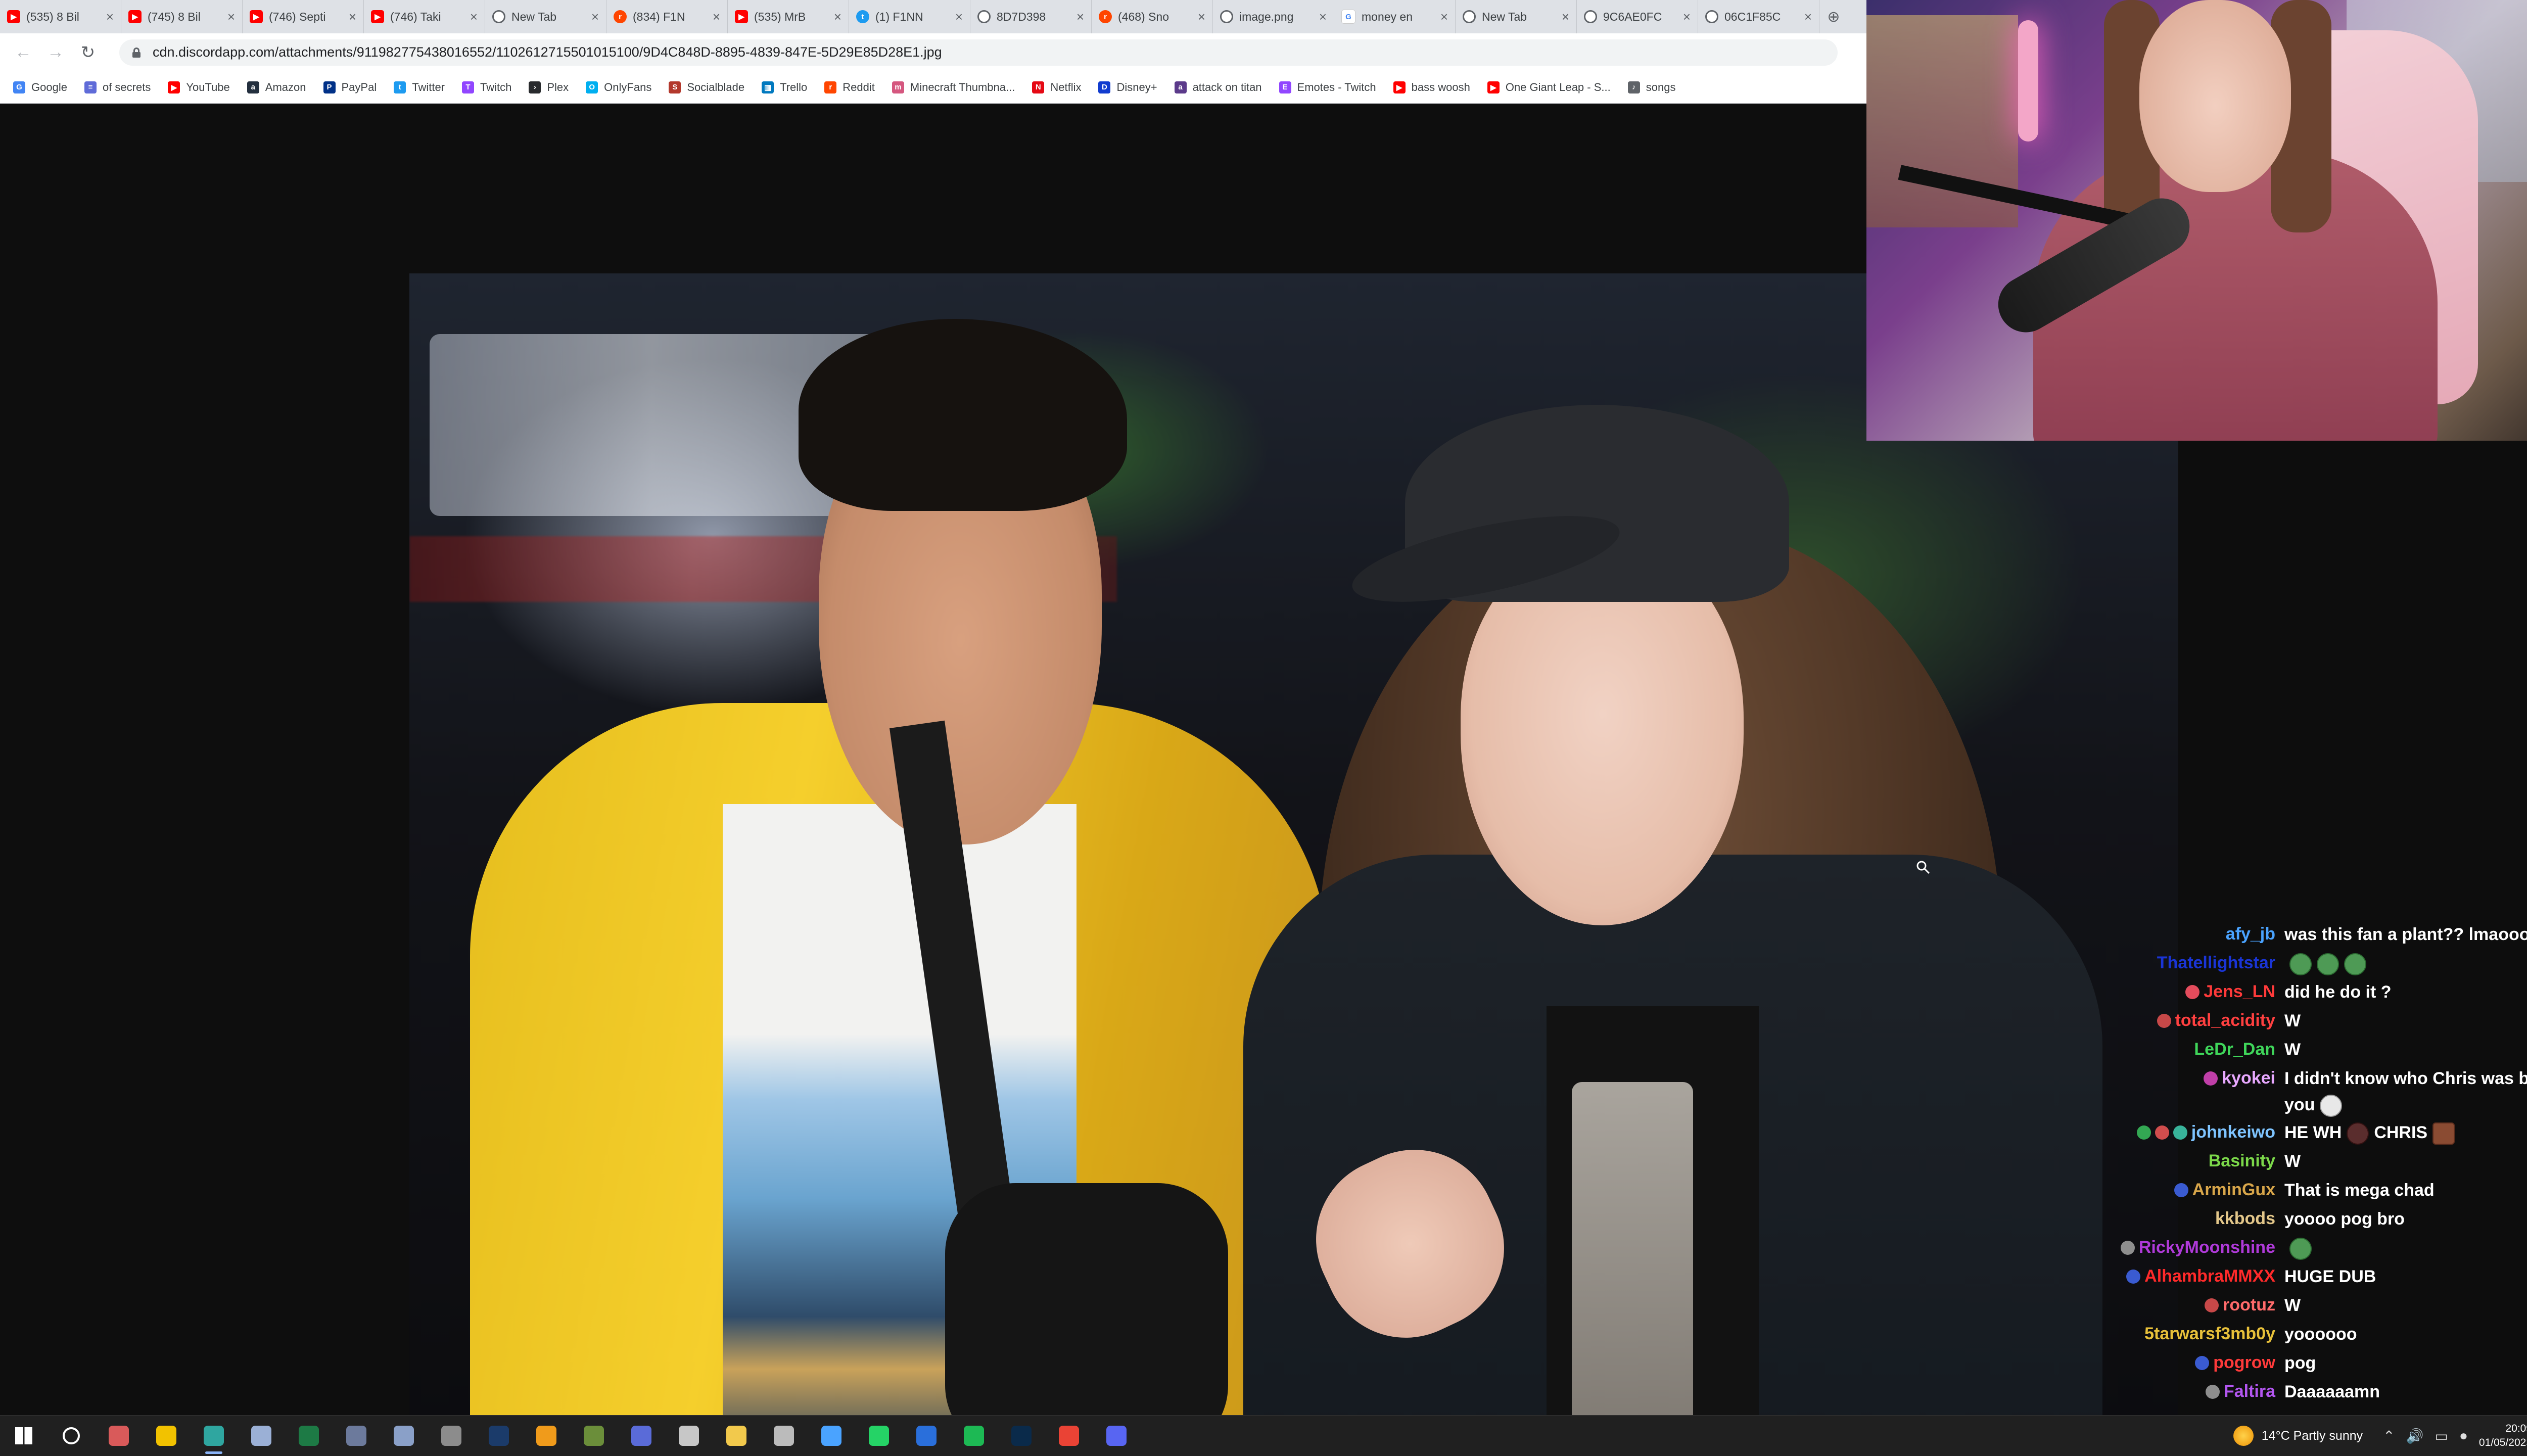 The image size is (2527, 1456). What do you see at coordinates (1127, 87) in the screenshot?
I see `bookmark-item: D Disney+` at bounding box center [1127, 87].